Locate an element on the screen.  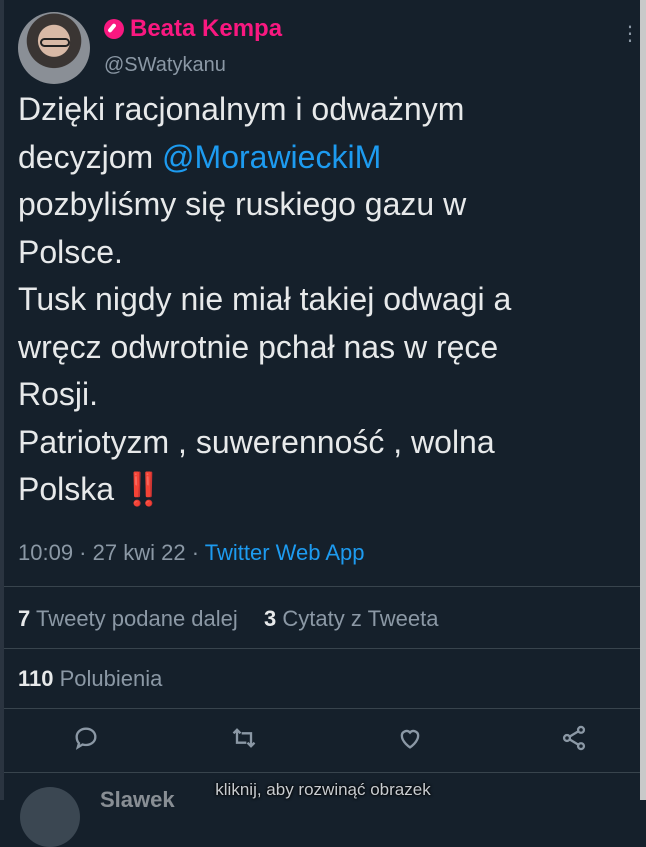
tweet-date: 27 kwi 22 is located at coordinates (139, 552).